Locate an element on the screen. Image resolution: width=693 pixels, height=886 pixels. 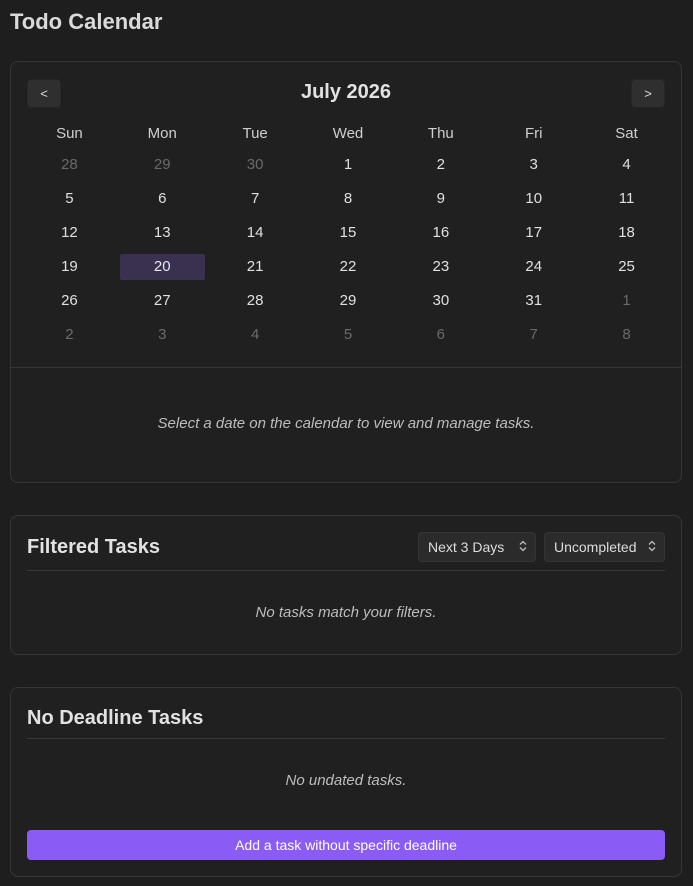
add-undated-task-button: Add a task without specific deadline is located at coordinates (346, 845).